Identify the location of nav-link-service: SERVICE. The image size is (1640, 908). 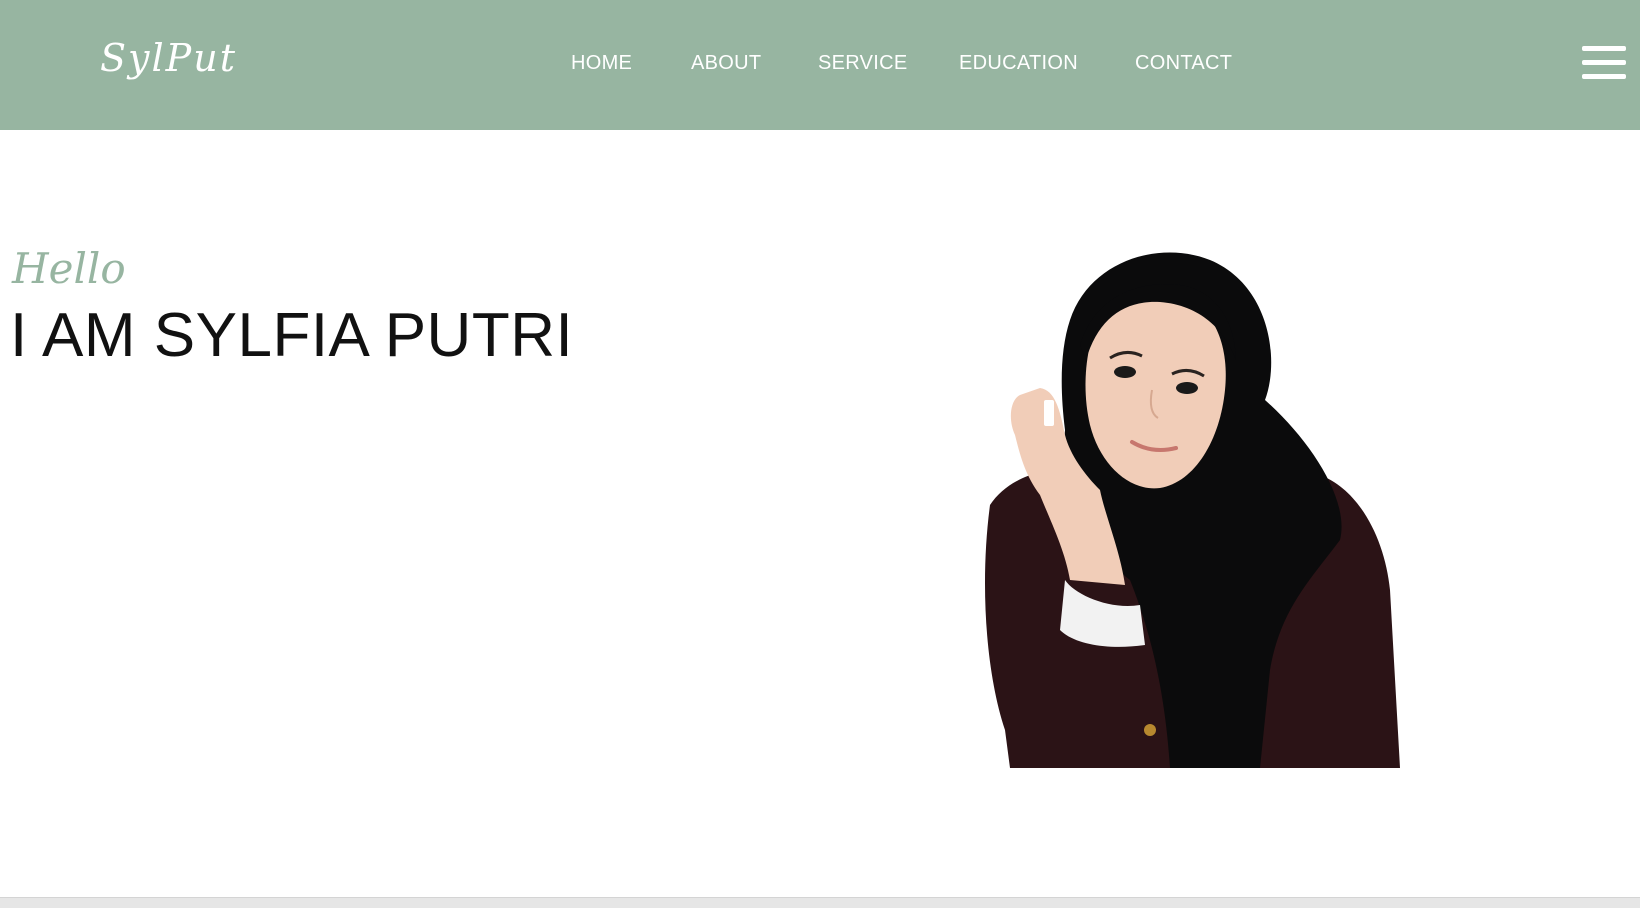
(863, 63).